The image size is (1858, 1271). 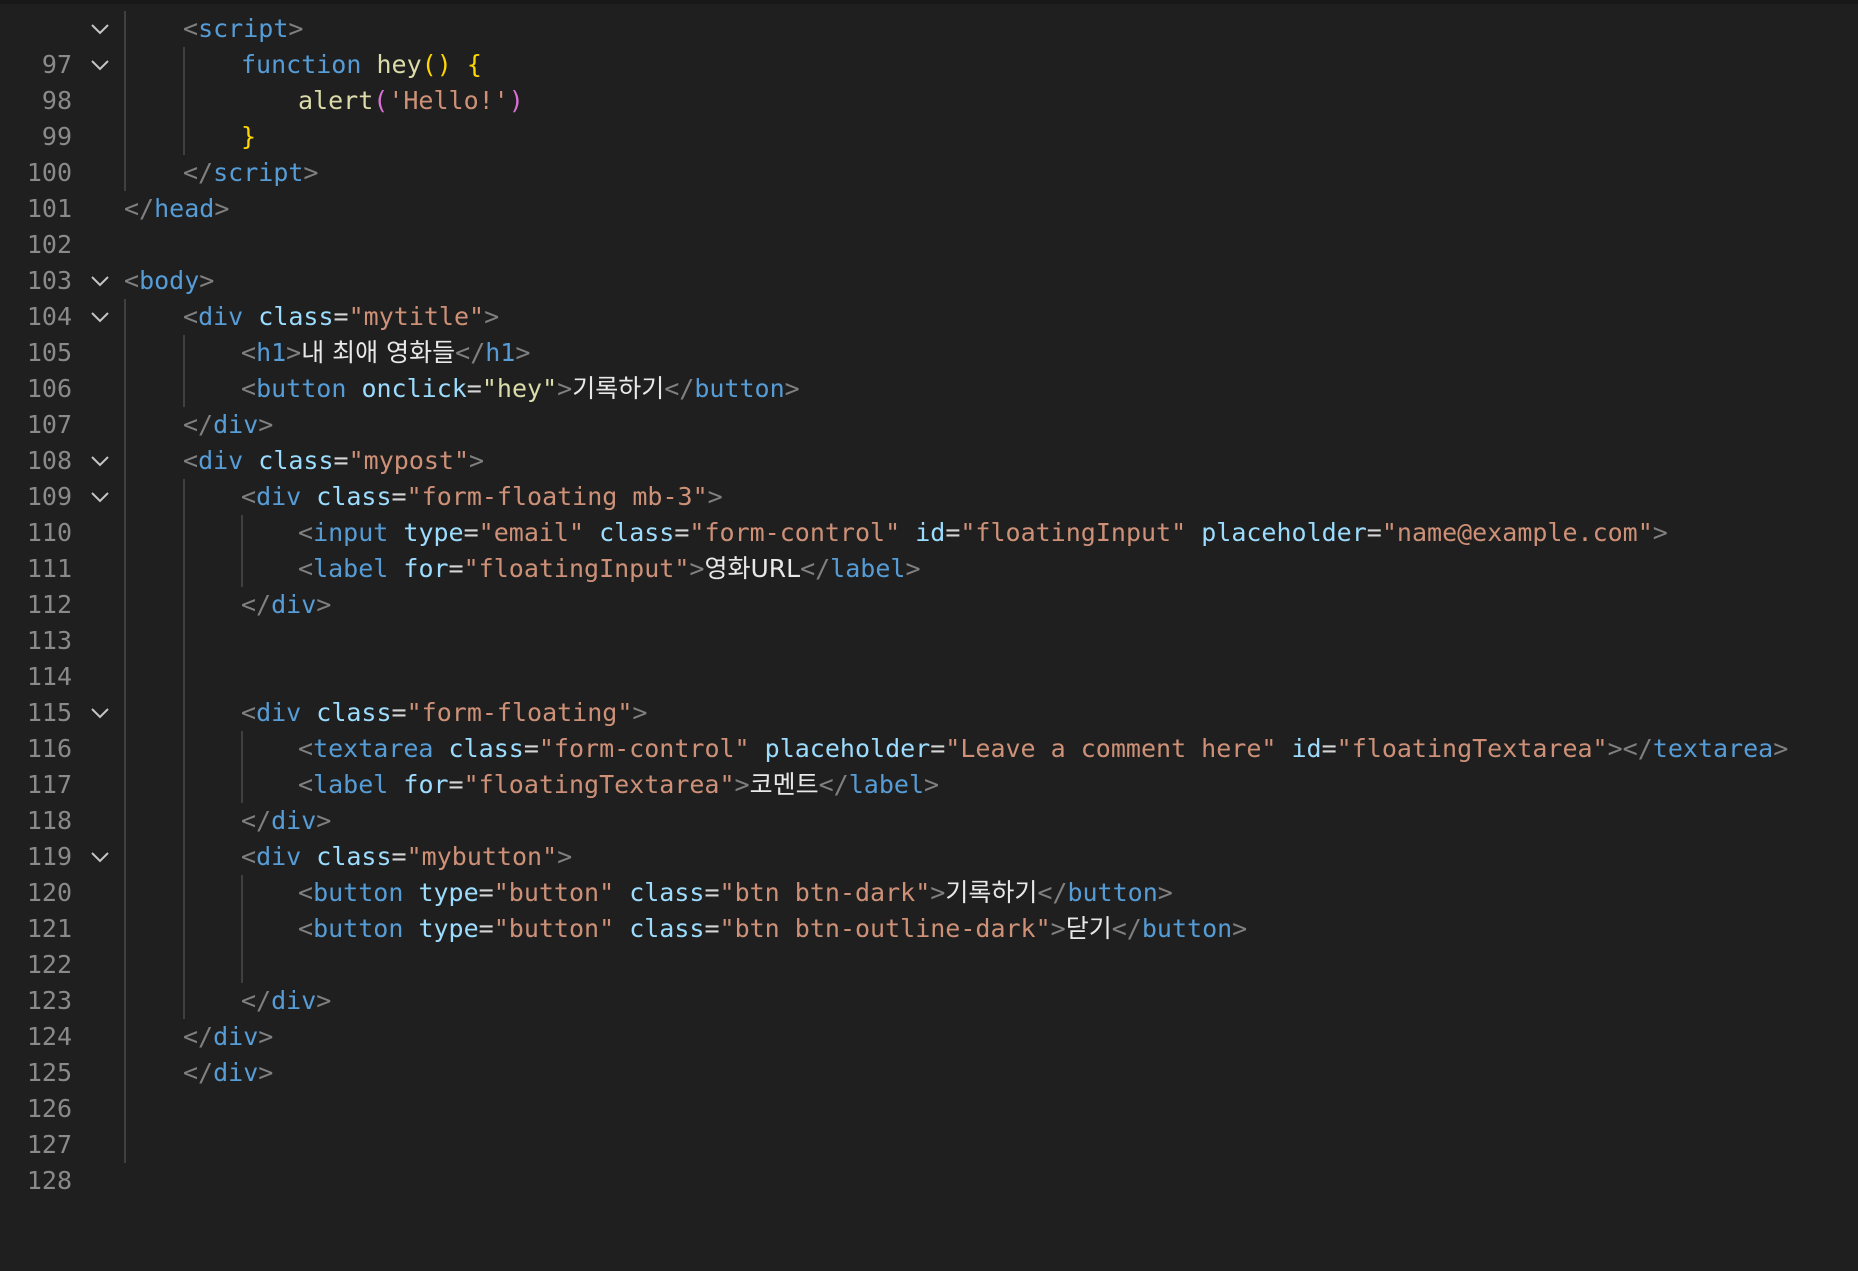 I want to click on code-line: 113 </div>, so click(x=929, y=621).